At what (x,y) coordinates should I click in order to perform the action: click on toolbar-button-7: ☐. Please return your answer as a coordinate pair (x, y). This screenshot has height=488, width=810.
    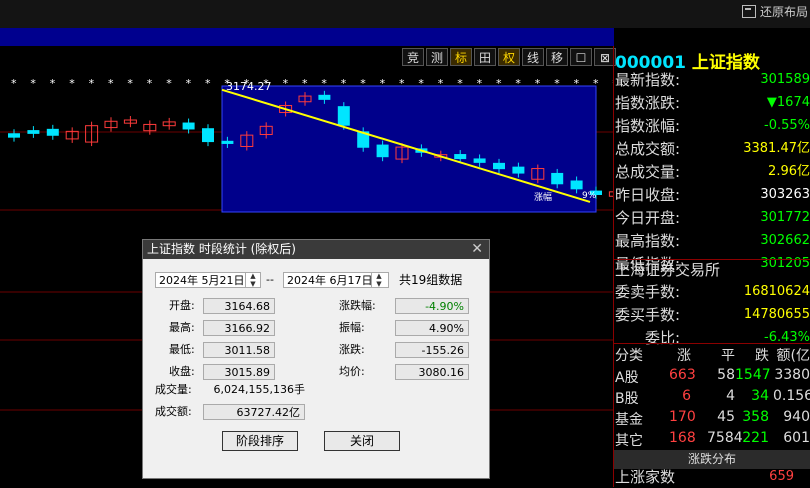
    Looking at the image, I should click on (581, 57).